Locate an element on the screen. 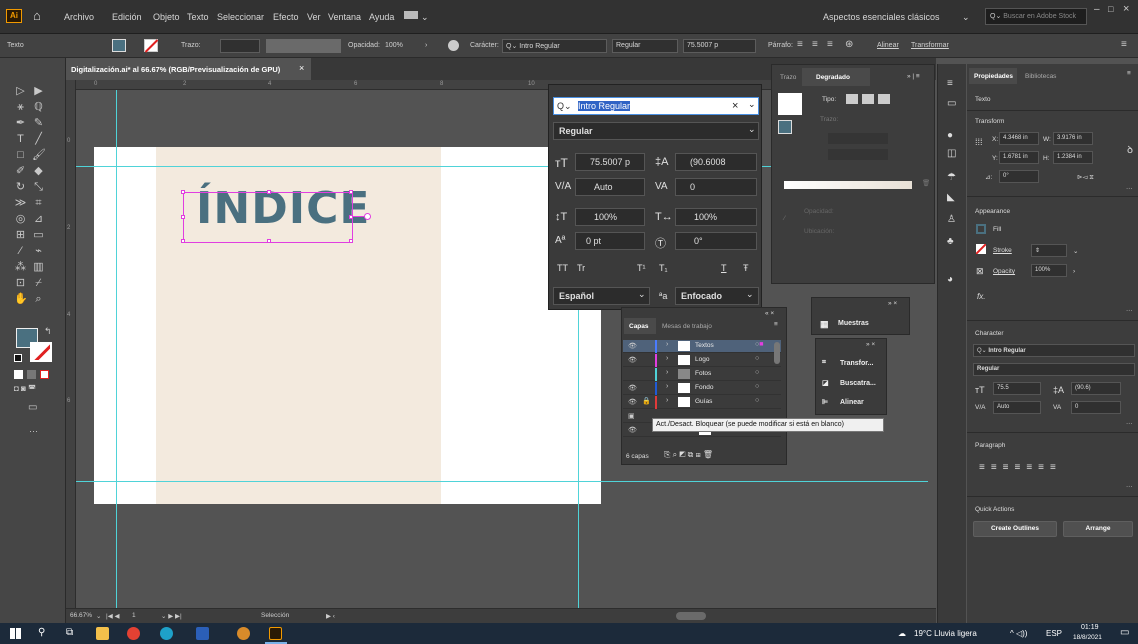  superscript-button: T¹ is located at coordinates (641, 268).